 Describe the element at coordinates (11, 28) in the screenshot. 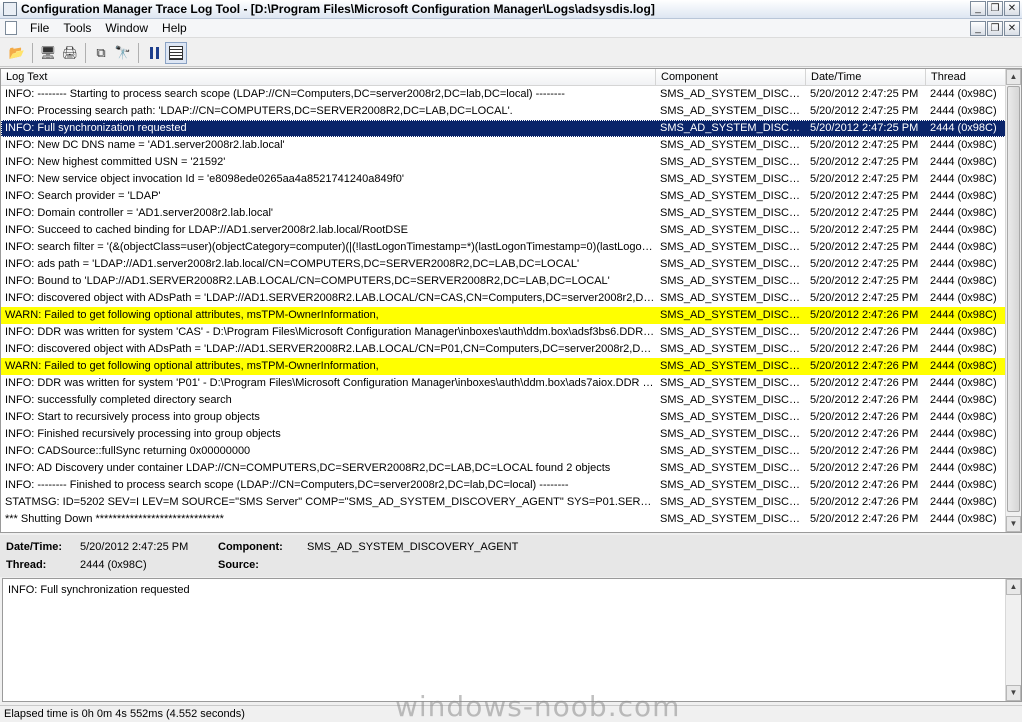

I see `document-icon` at that location.